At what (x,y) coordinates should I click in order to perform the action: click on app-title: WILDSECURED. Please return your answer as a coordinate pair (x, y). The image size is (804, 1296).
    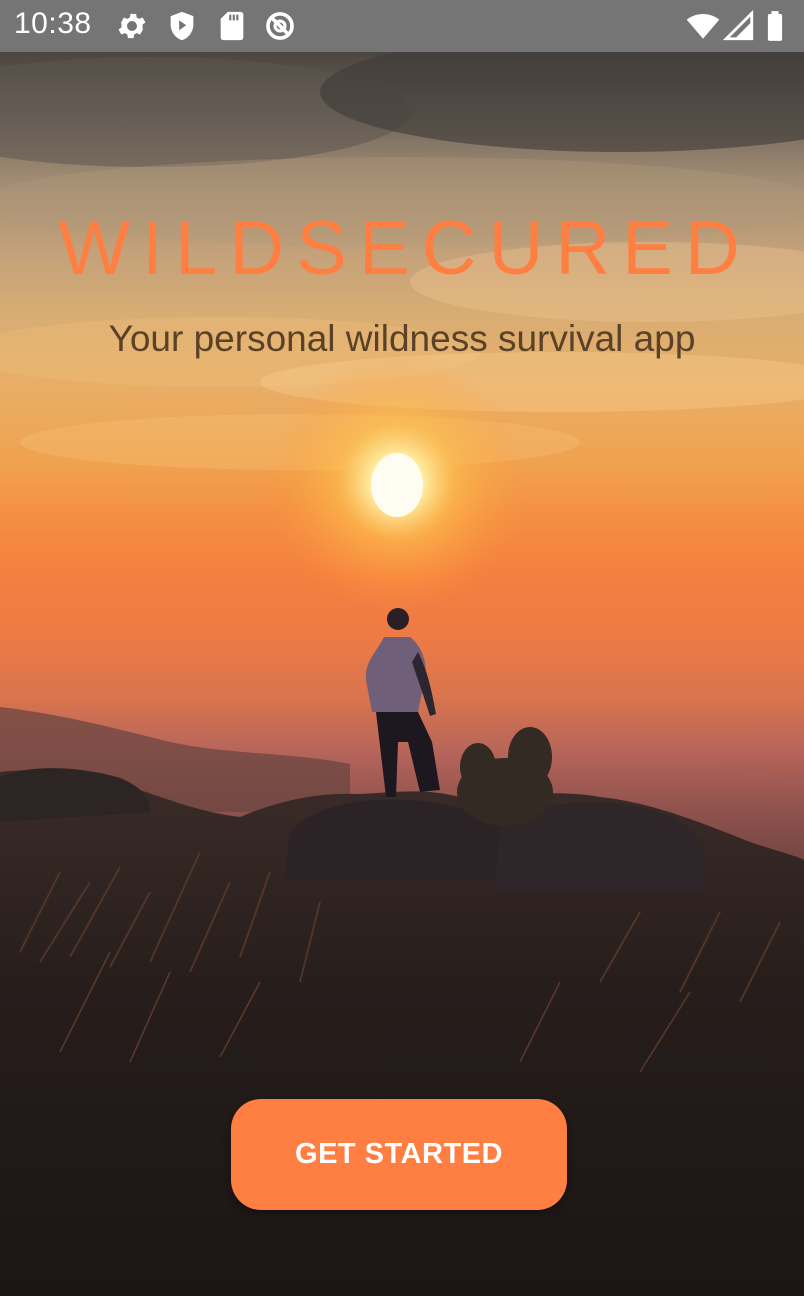
    Looking at the image, I should click on (405, 248).